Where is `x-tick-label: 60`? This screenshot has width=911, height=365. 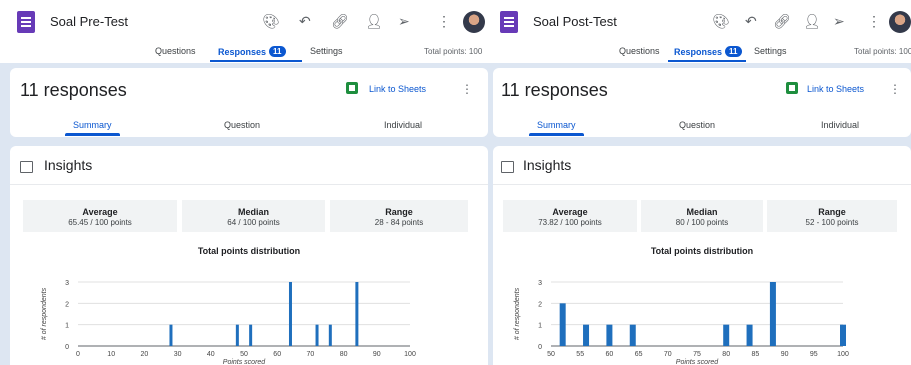 x-tick-label: 60 is located at coordinates (277, 354).